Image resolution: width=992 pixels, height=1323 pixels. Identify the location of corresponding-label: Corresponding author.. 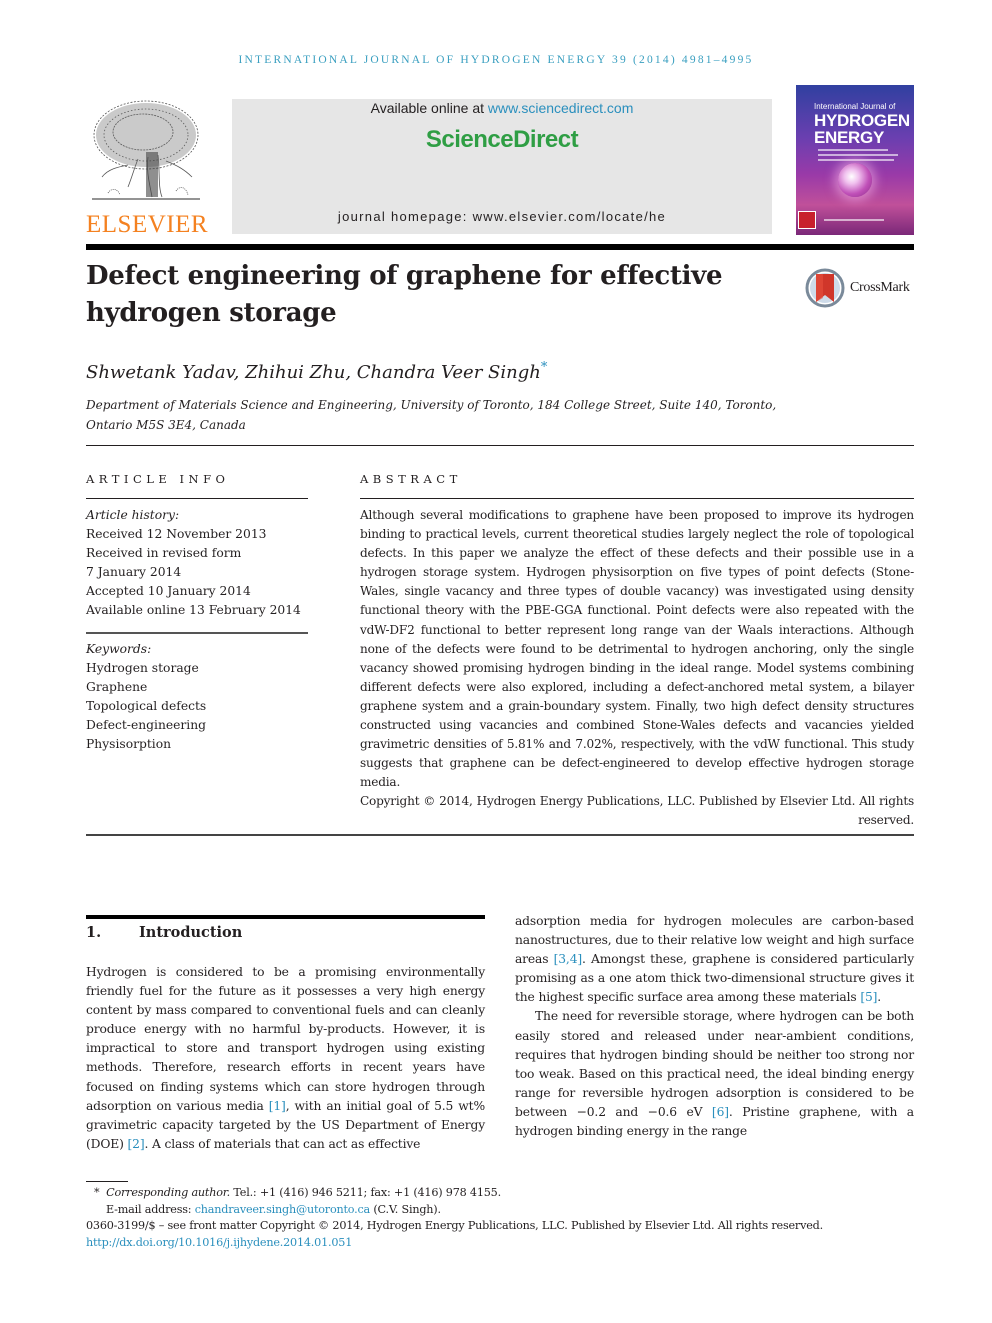
(168, 1192).